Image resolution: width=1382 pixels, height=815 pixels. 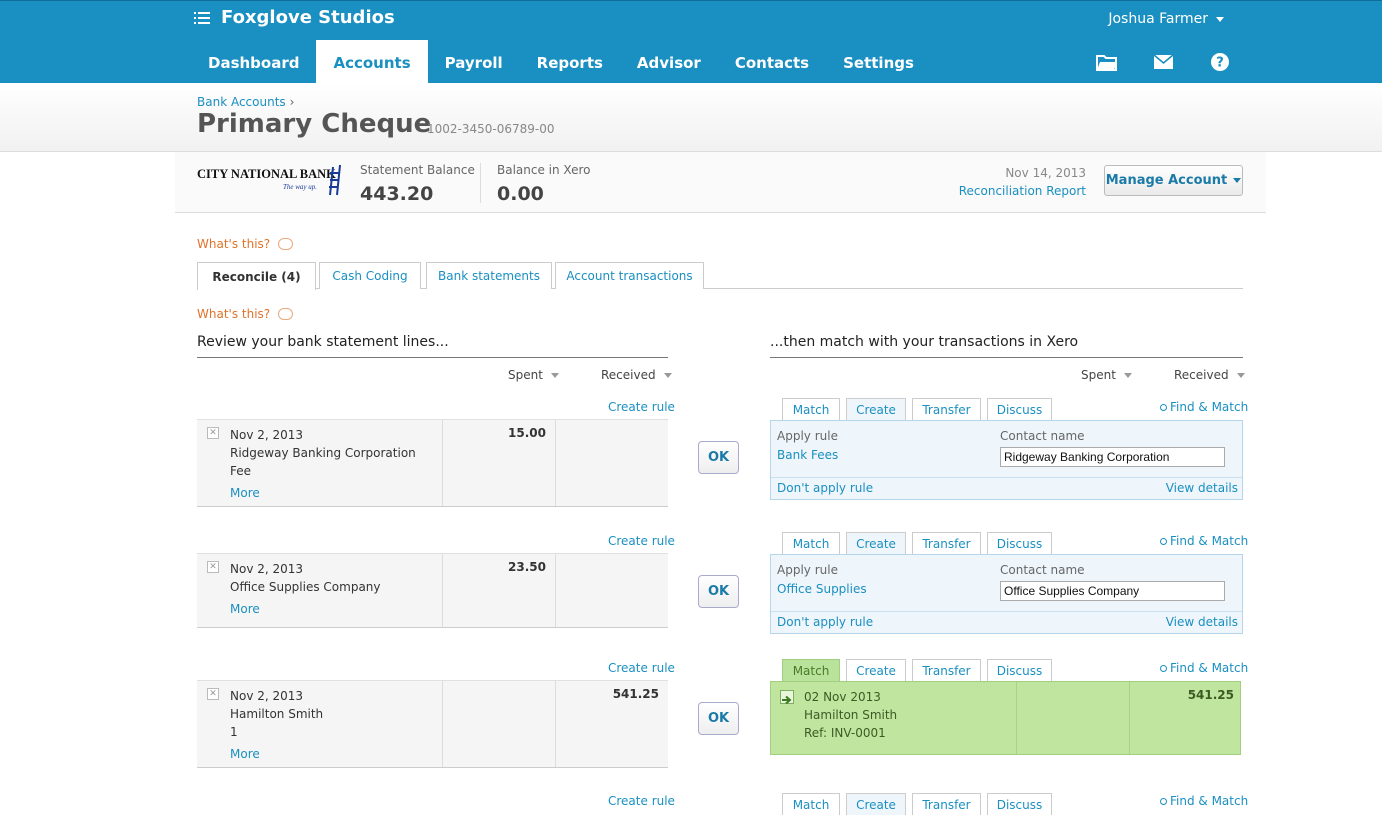 What do you see at coordinates (1098, 375) in the screenshot?
I see `spent-label: Spent` at bounding box center [1098, 375].